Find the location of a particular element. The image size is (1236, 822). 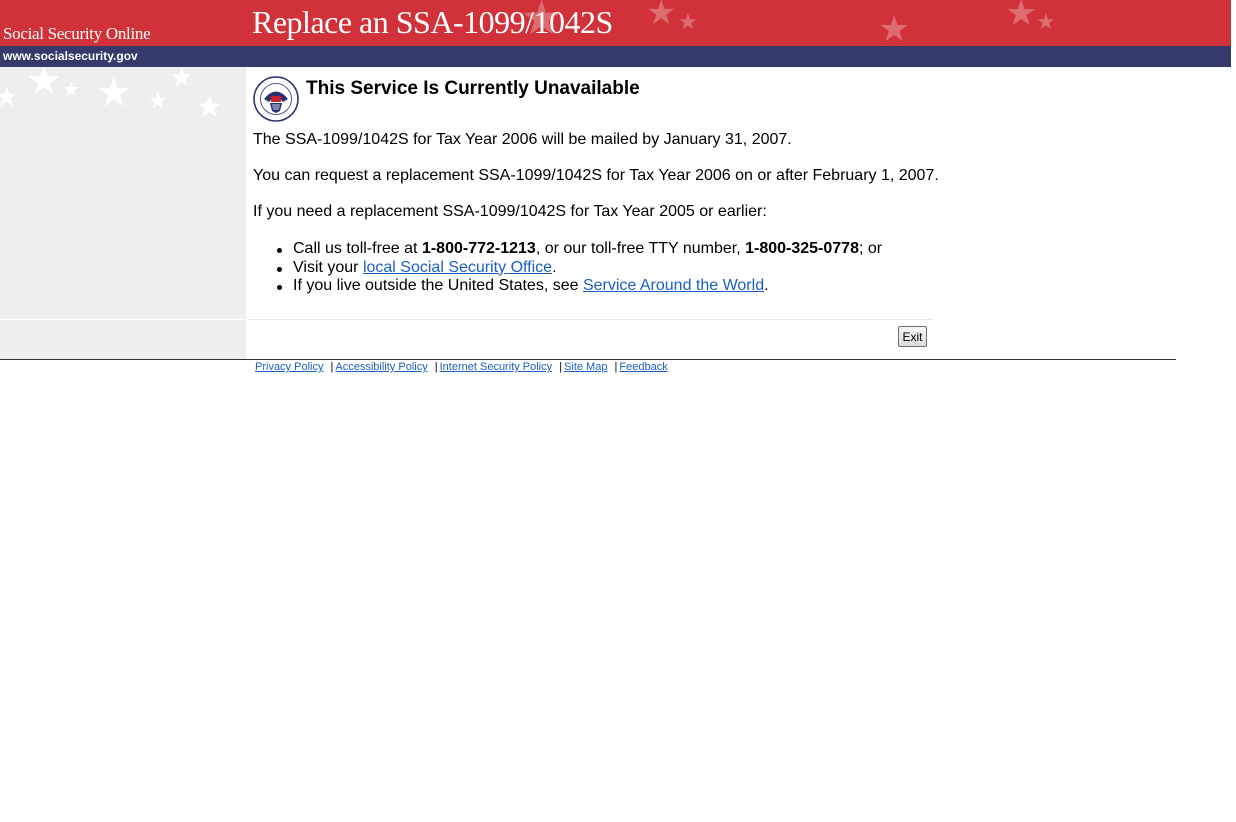

visit-prefix-text: Visit your is located at coordinates (328, 267).